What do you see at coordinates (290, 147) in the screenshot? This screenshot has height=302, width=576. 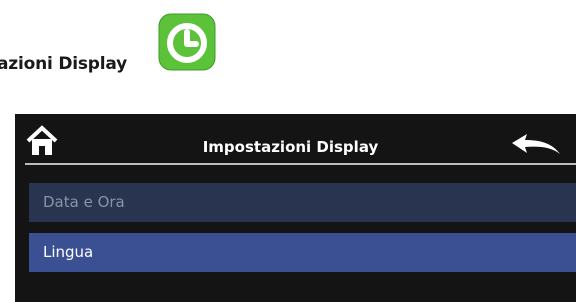 I see `screen-title: Impostazioni Display` at bounding box center [290, 147].